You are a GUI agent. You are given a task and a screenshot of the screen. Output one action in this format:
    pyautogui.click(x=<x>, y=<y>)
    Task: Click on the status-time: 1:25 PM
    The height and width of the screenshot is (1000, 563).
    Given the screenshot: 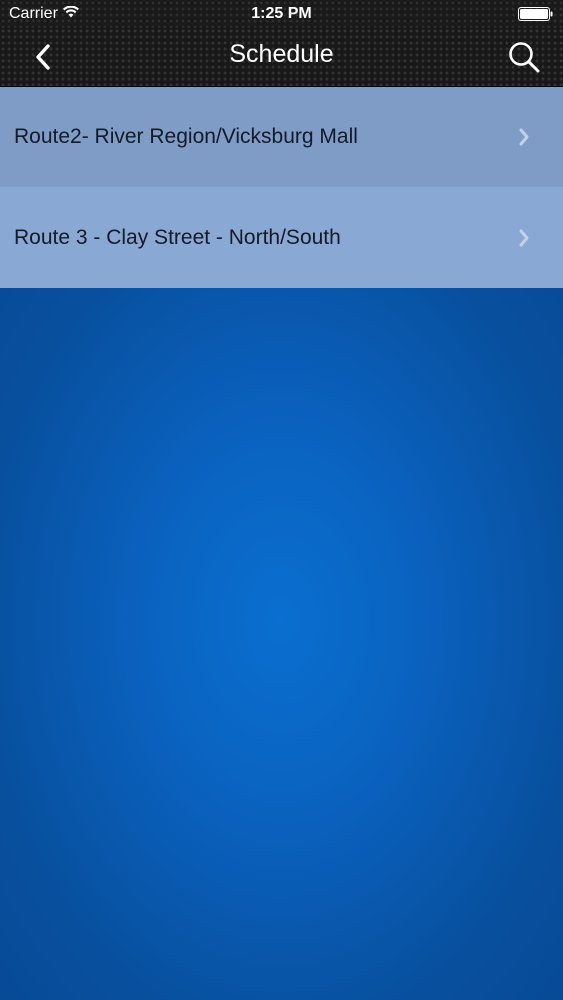 What is the action you would take?
    pyautogui.click(x=281, y=13)
    